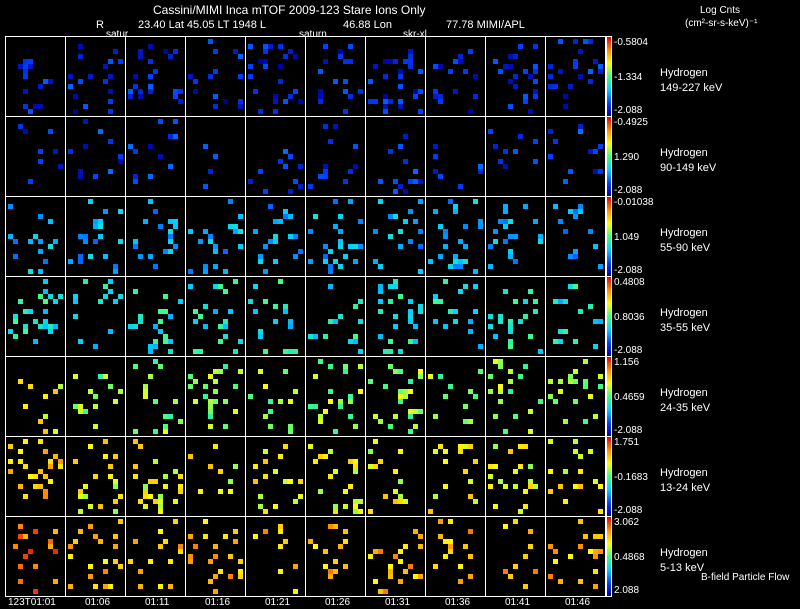  Describe the element at coordinates (578, 602) in the screenshot. I see `x-tick-label: 01:46` at that location.